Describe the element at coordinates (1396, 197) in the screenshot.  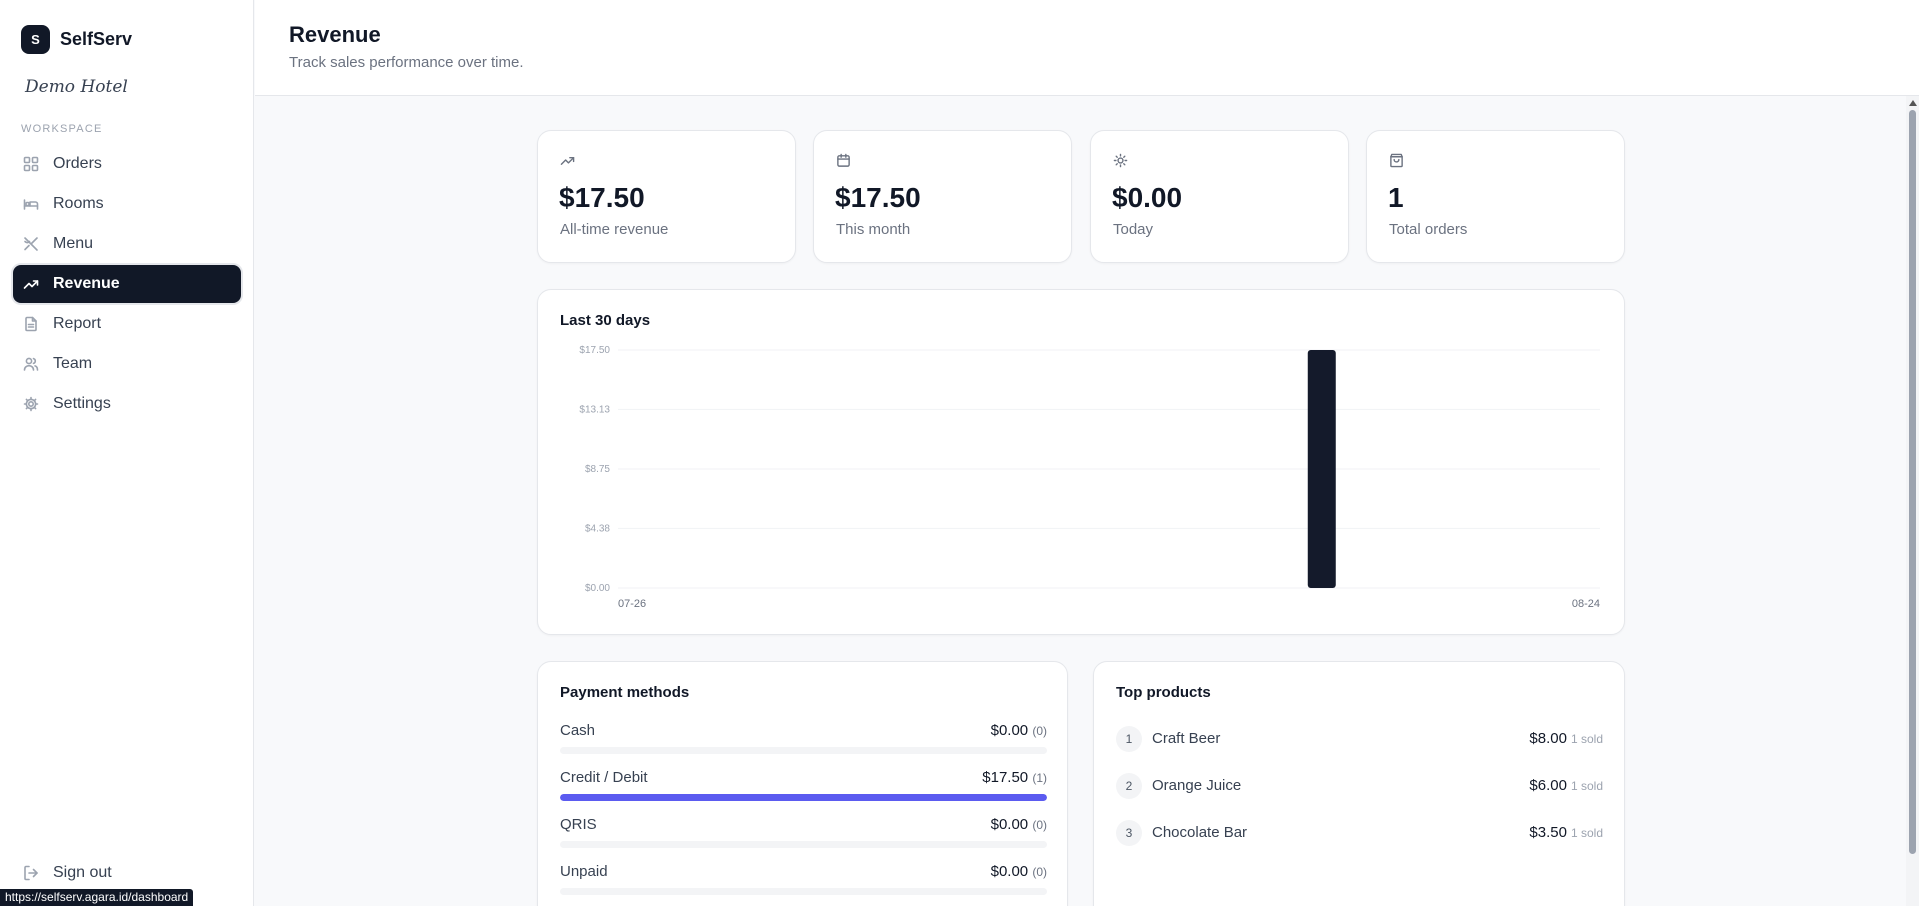
I see `stat-value: 1` at that location.